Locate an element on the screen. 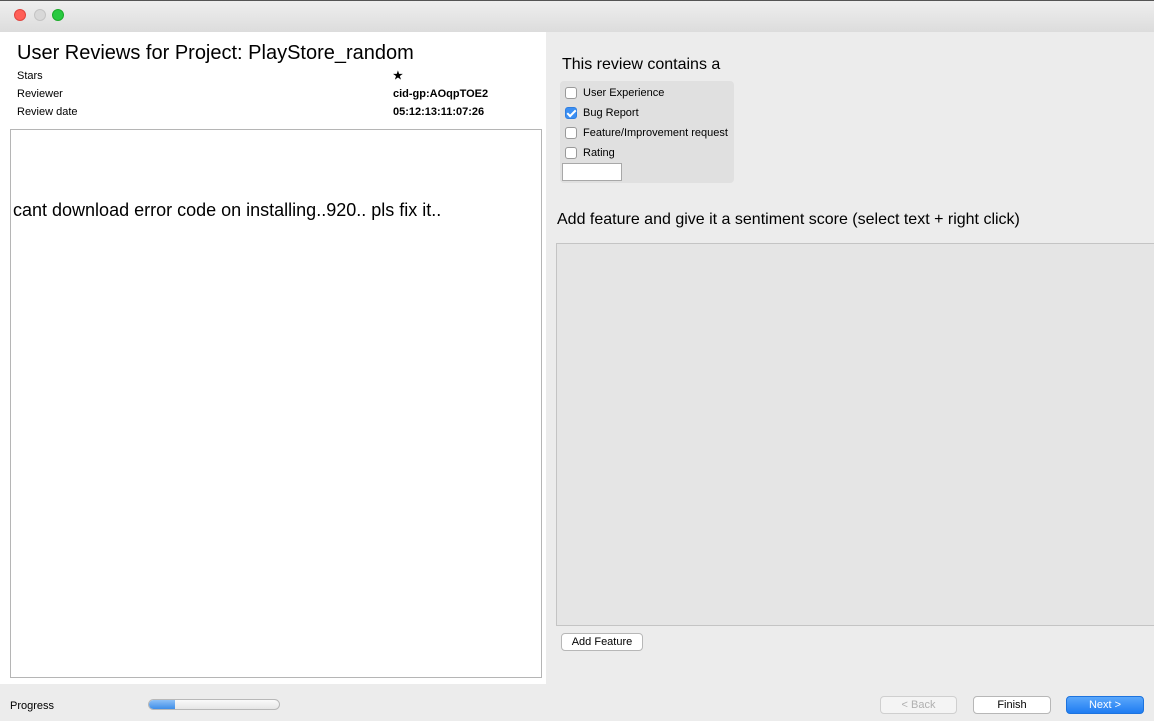  review-date-value: 05:12:13:11:07:26 is located at coordinates (439, 112).